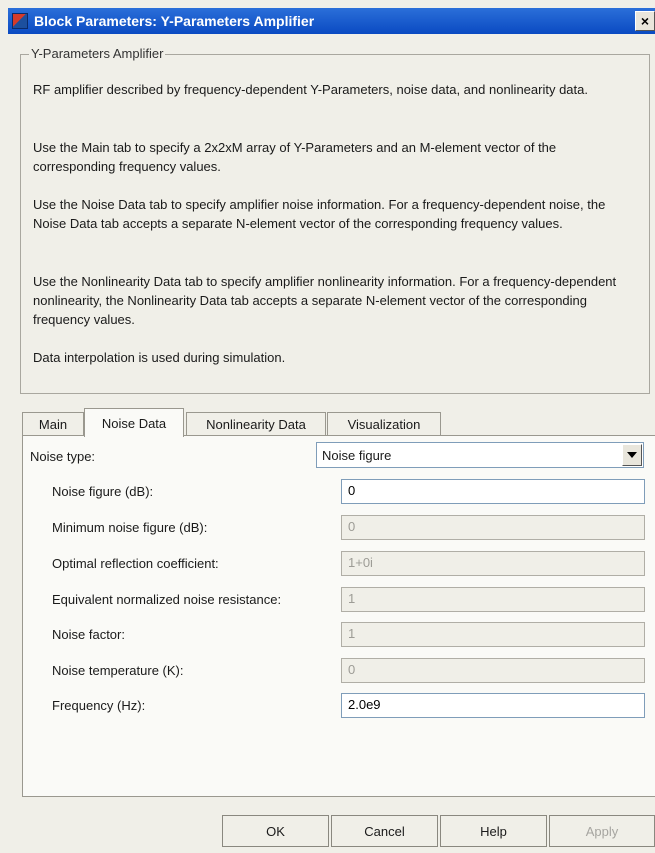 This screenshot has width=655, height=853. What do you see at coordinates (275, 831) in the screenshot?
I see `ok-button: OK` at bounding box center [275, 831].